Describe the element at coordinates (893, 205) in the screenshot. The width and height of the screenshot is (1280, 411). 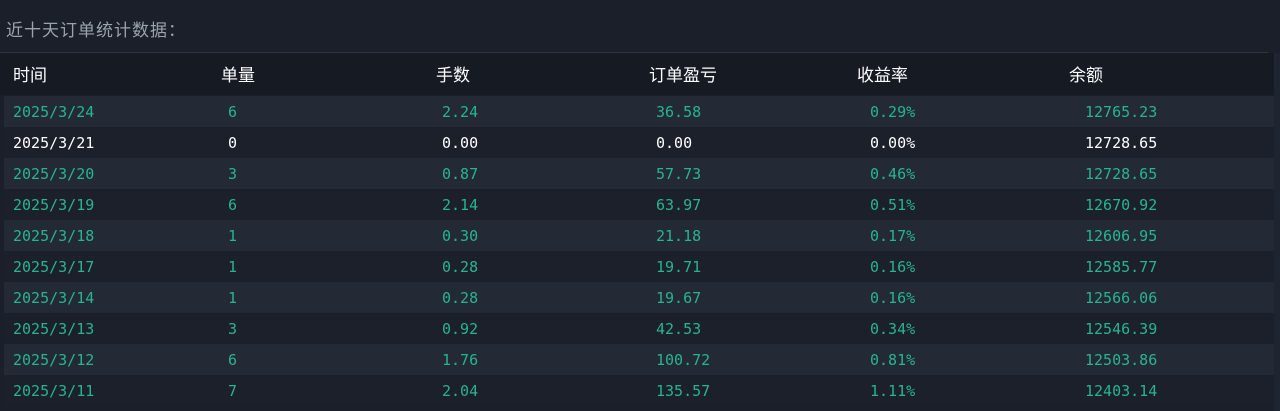
I see `return-rate-cell: 0.51%` at that location.